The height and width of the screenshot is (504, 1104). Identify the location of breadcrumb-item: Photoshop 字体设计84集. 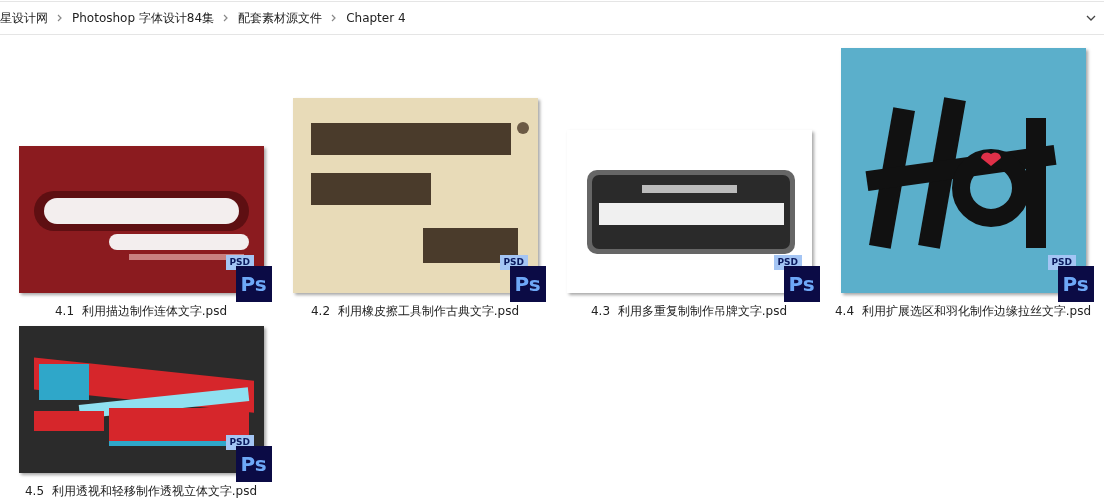
(143, 18).